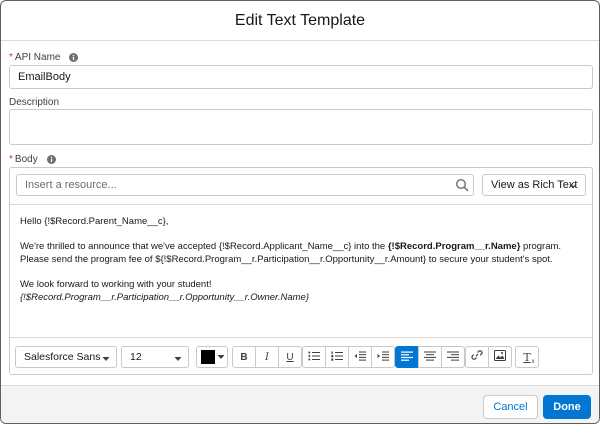  I want to click on clear-formatting-button: T x, so click(527, 357).